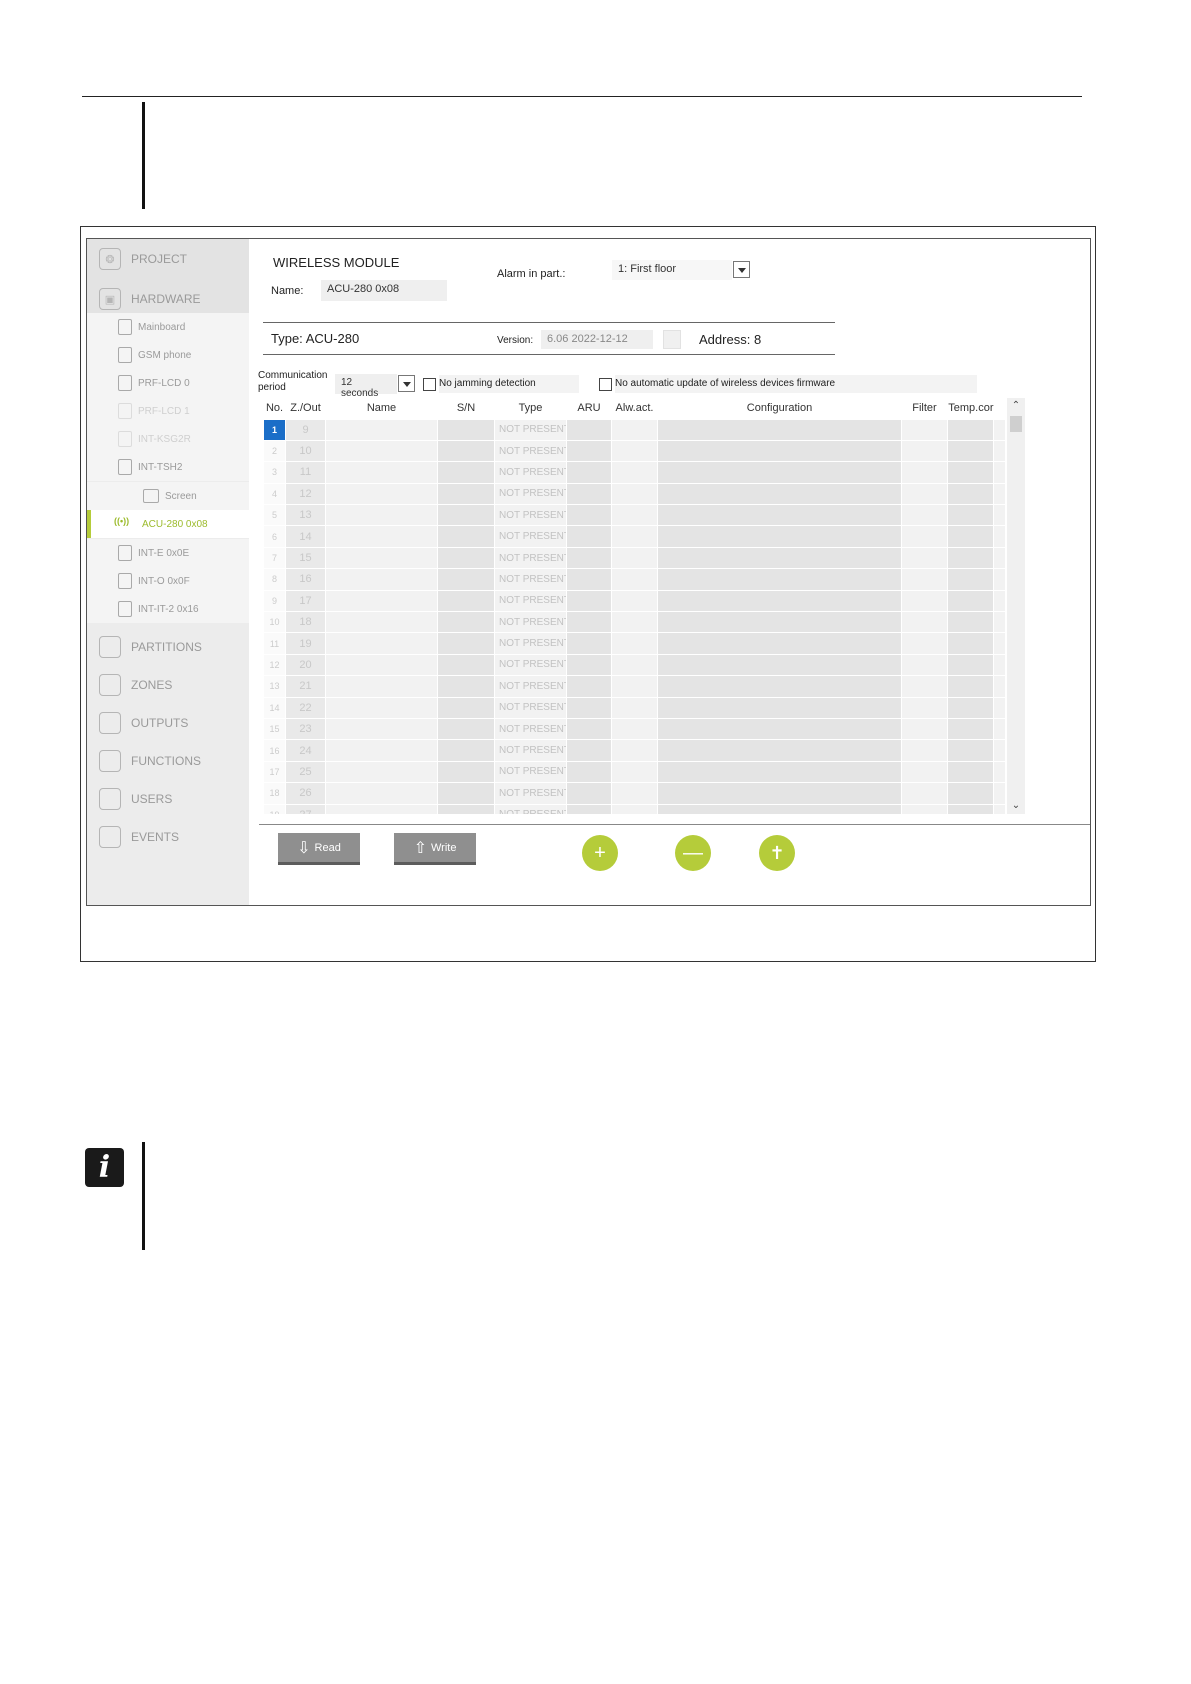 The image size is (1191, 1684). What do you see at coordinates (274, 494) in the screenshot?
I see `row-number-cell: 4` at bounding box center [274, 494].